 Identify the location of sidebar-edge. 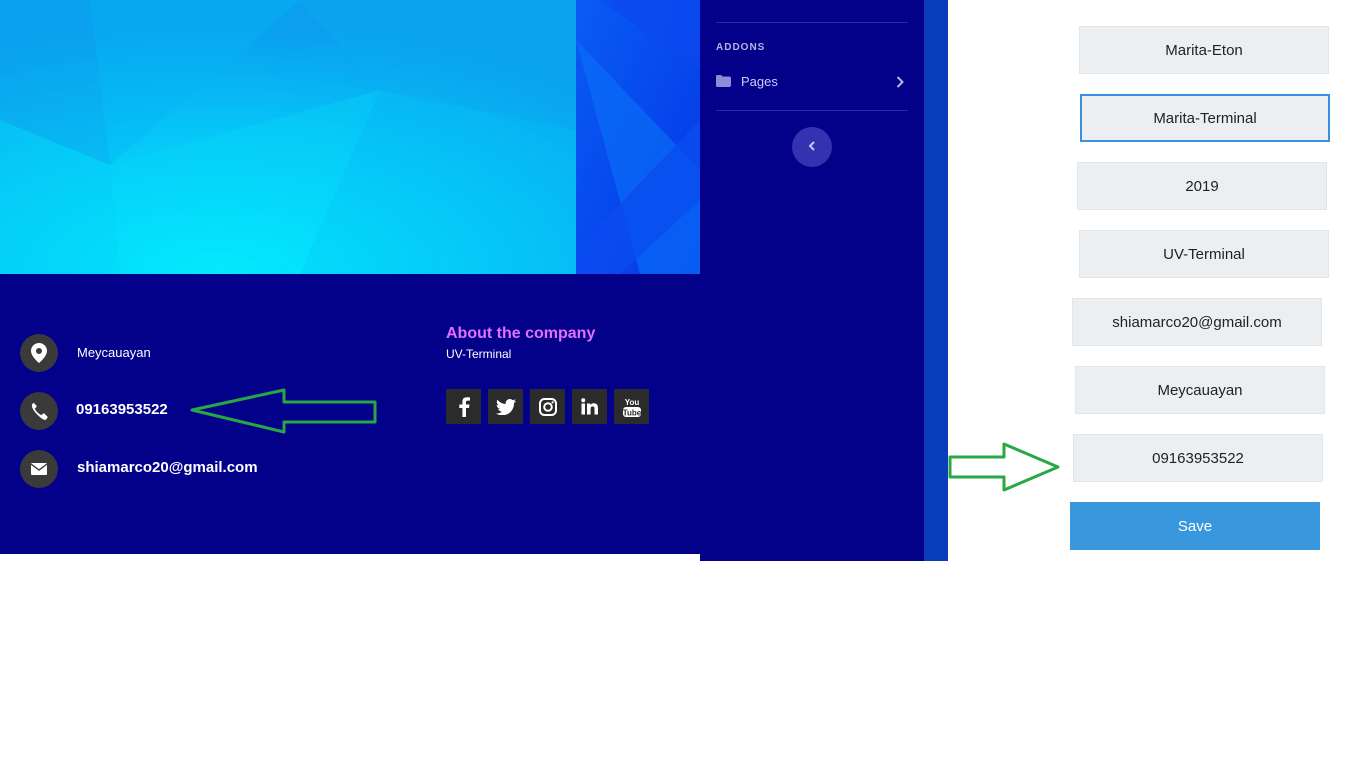
(936, 280).